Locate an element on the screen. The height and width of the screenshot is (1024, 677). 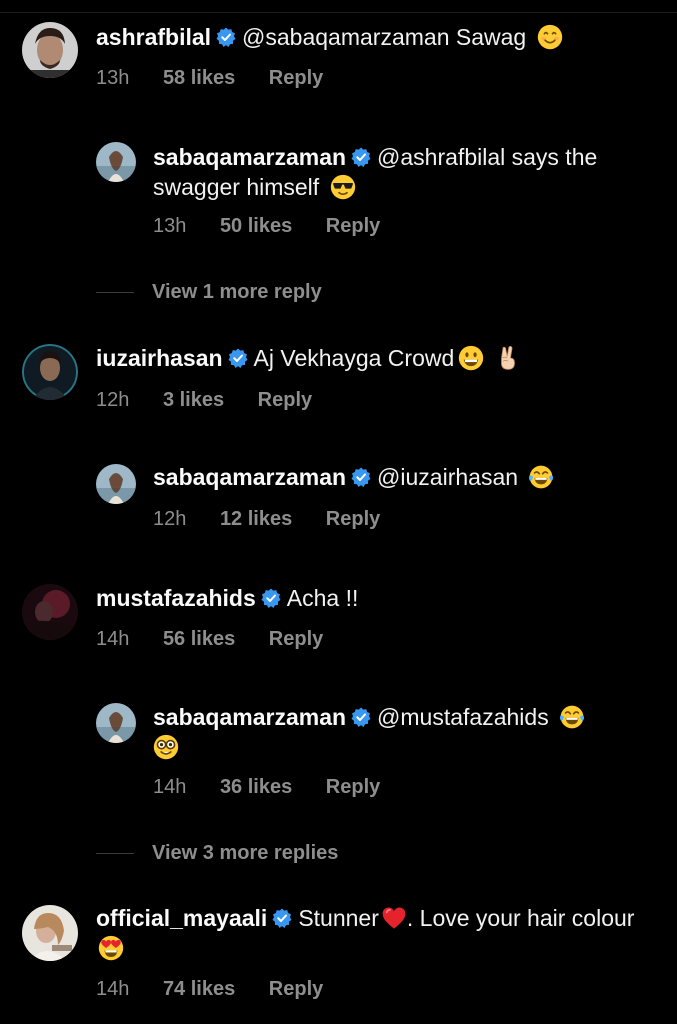
victory-hand-icon is located at coordinates (508, 358).